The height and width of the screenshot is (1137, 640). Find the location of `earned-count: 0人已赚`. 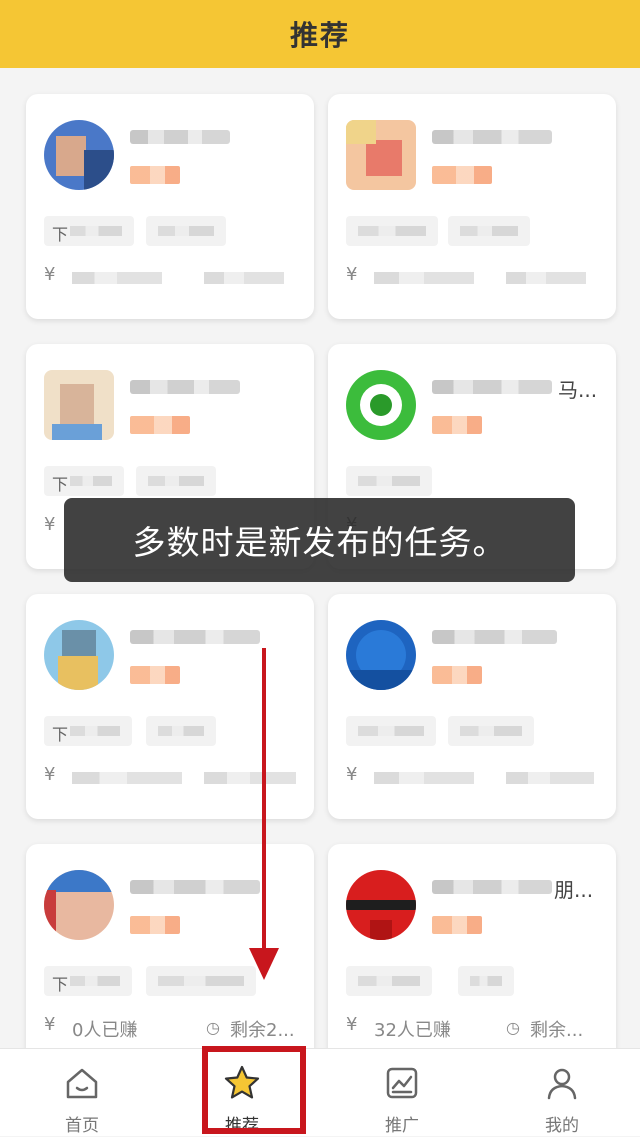

earned-count: 0人已赚 is located at coordinates (105, 1030).